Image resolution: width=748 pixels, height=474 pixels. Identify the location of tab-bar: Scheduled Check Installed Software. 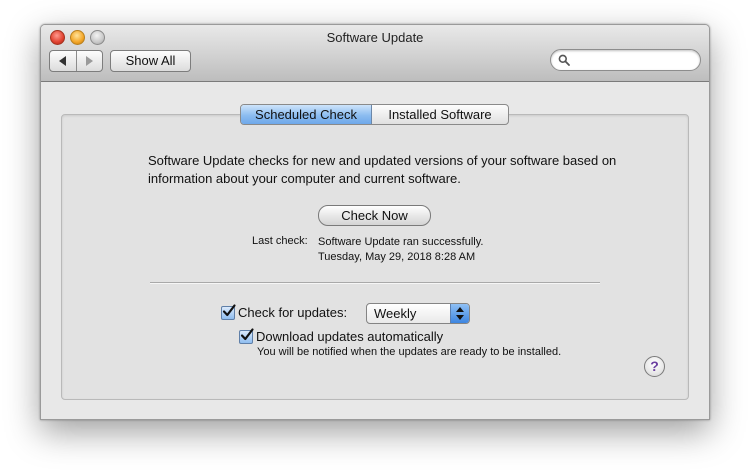
(374, 114).